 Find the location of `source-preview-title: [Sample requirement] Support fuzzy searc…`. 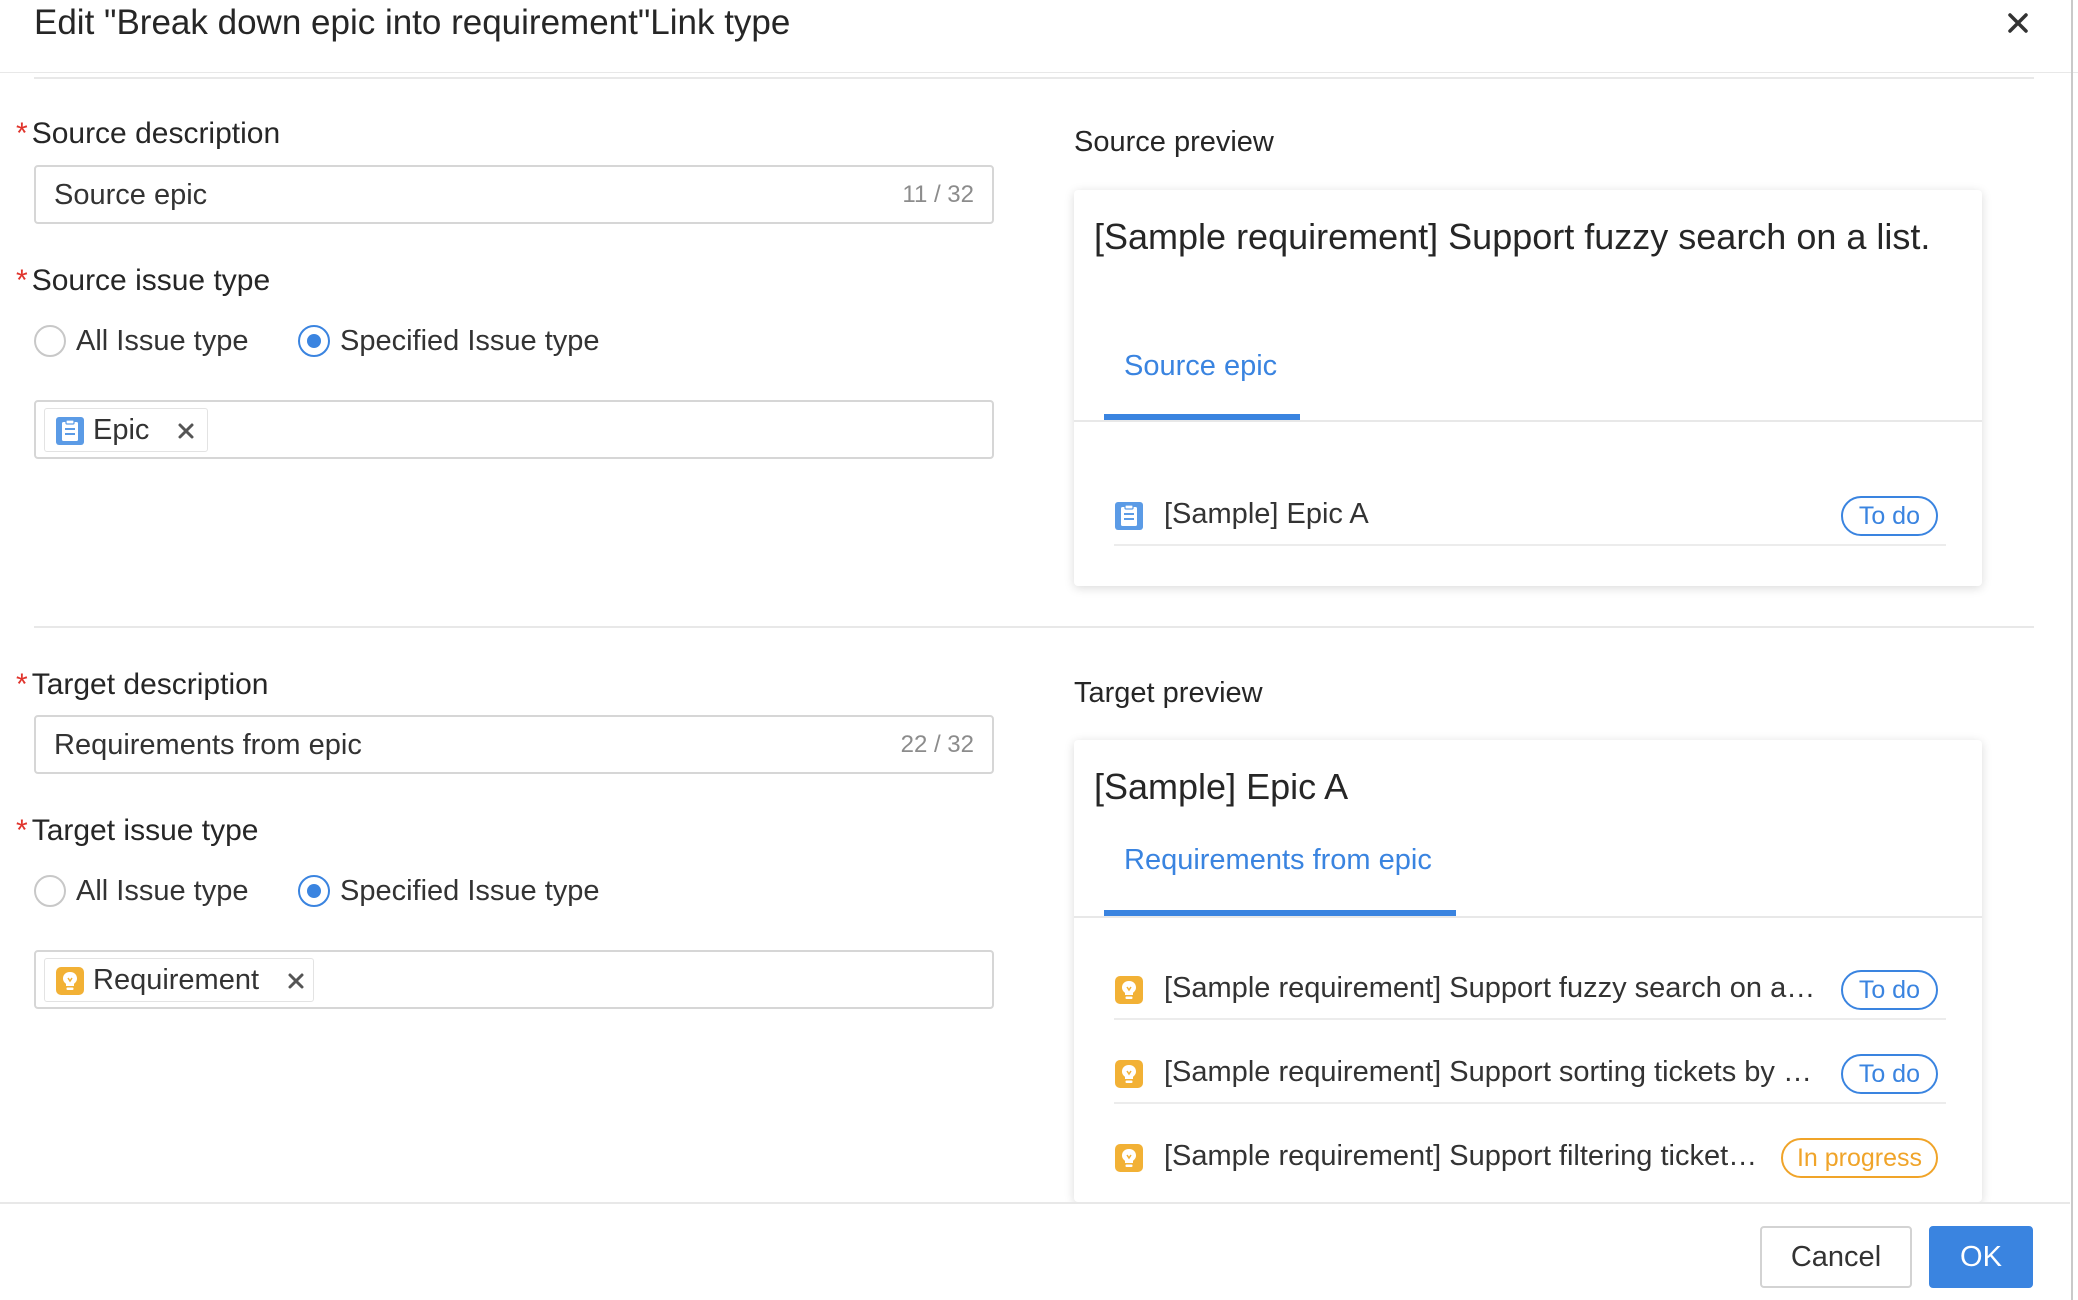

source-preview-title: [Sample requirement] Support fuzzy searc… is located at coordinates (1512, 236).